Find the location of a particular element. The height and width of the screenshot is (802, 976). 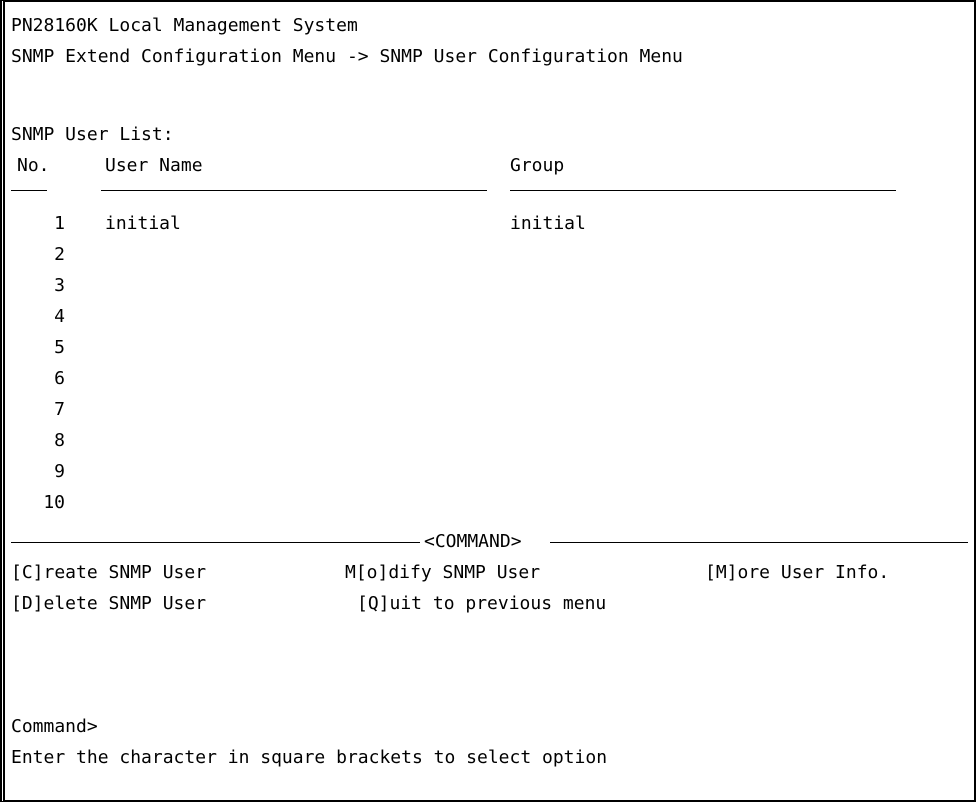

command-prompt: Command> is located at coordinates (54, 726).